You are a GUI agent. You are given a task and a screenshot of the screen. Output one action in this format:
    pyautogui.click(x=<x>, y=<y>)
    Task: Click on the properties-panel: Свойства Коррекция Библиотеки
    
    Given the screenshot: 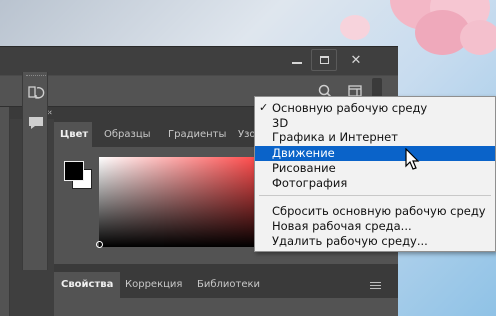 What is the action you would take?
    pyautogui.click(x=226, y=293)
    